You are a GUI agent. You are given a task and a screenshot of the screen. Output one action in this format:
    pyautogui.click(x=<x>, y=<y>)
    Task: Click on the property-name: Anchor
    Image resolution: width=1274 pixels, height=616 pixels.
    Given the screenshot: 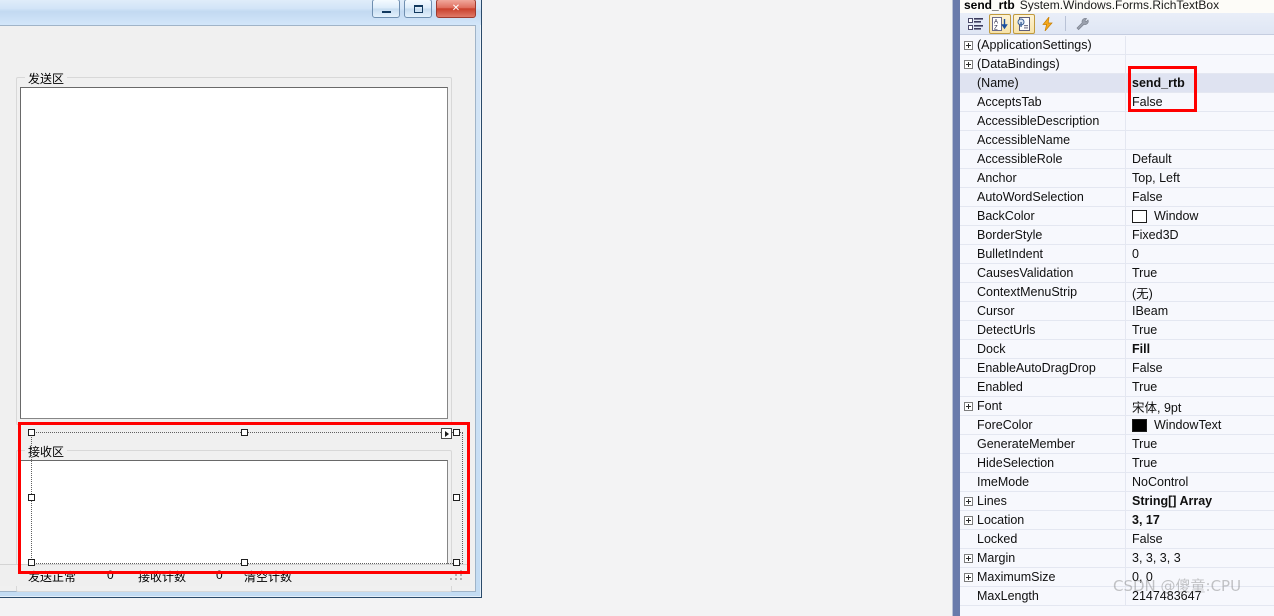 What is the action you would take?
    pyautogui.click(x=997, y=178)
    